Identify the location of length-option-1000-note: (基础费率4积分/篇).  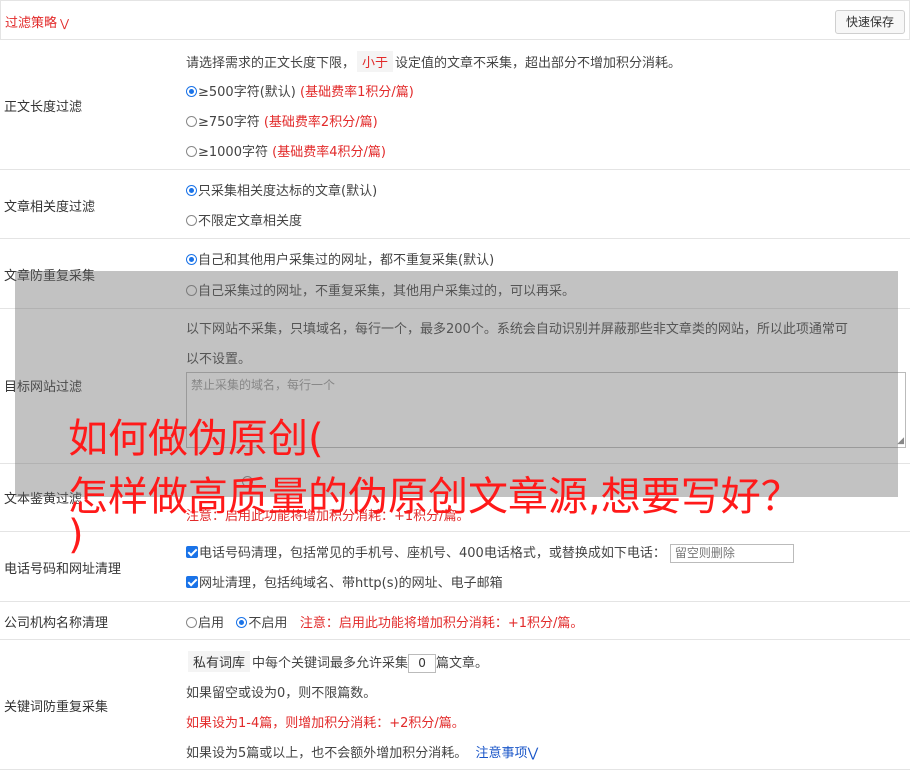
(329, 152).